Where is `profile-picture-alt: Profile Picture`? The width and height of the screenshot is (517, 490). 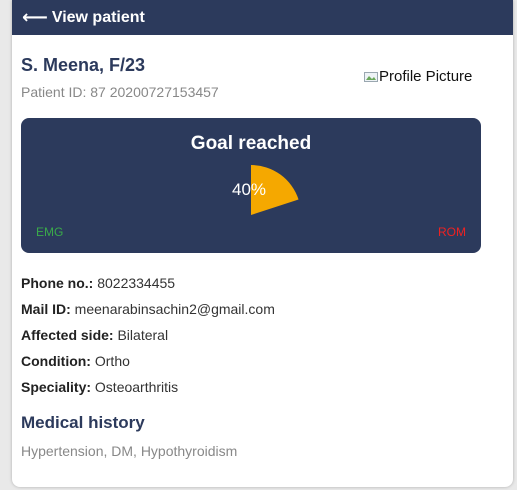 profile-picture-alt: Profile Picture is located at coordinates (426, 76).